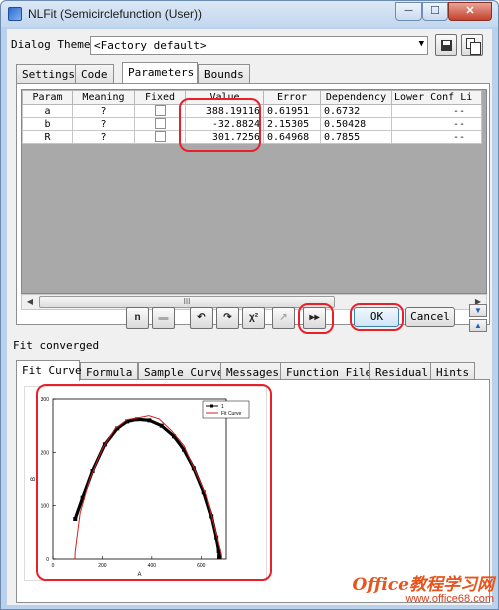 This screenshot has height=610, width=499. What do you see at coordinates (356, 124) in the screenshot?
I see `dependency-cell: 0.50428` at bounding box center [356, 124].